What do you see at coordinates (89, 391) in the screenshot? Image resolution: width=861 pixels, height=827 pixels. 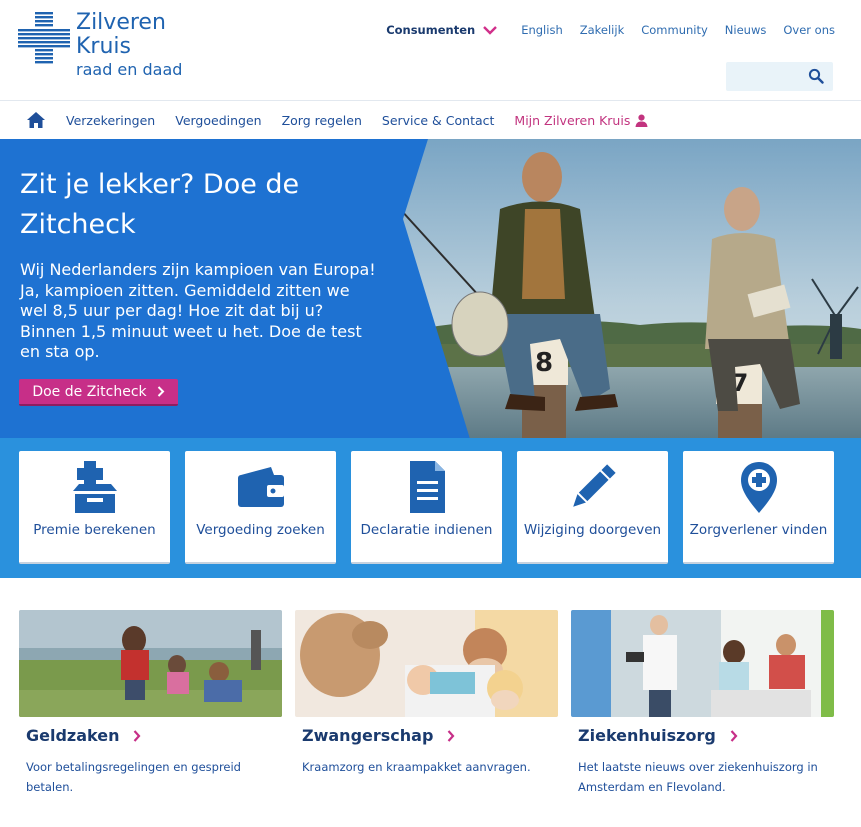 I see `zitcheck-button-label: Doe de Zitcheck` at bounding box center [89, 391].